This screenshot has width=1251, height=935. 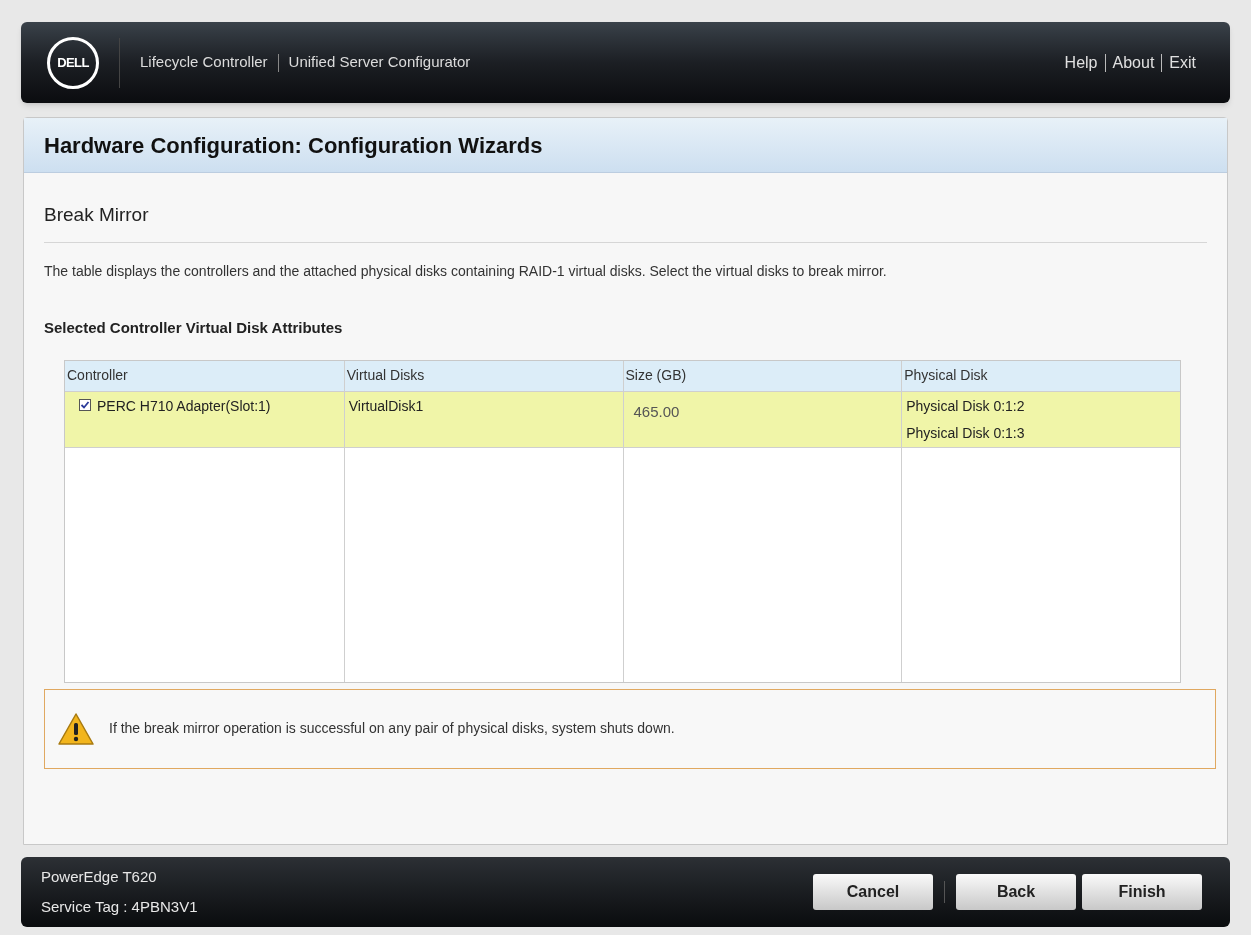 I want to click on table-cell-text: Physical Disk 0:1:3, so click(x=966, y=433).